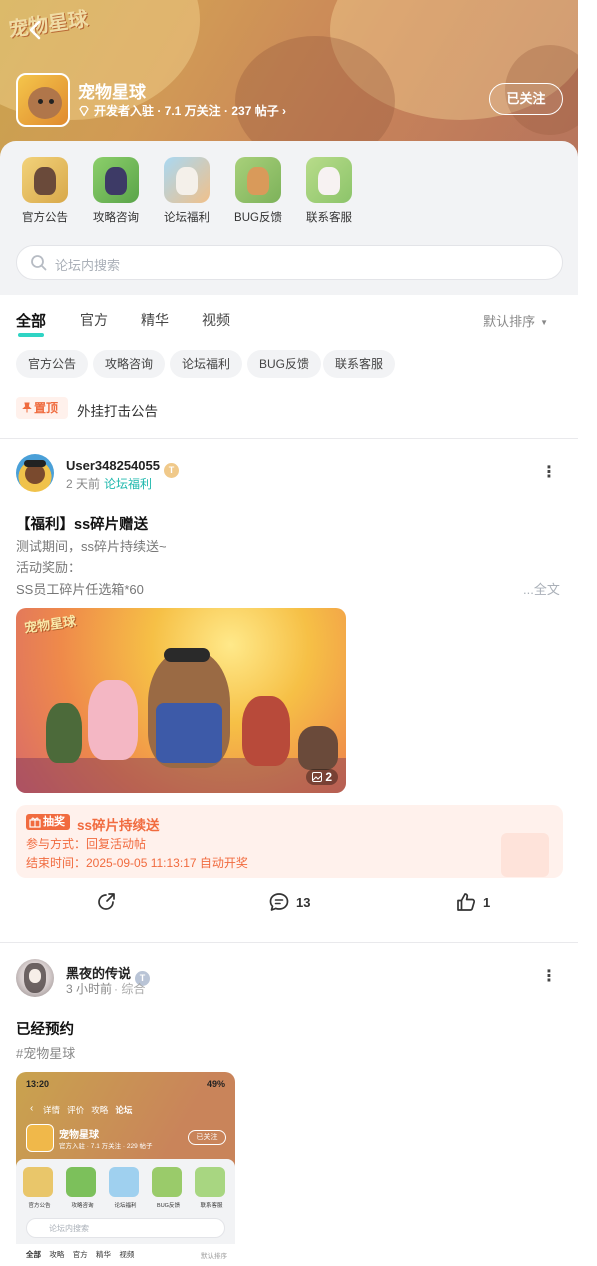  Describe the element at coordinates (49, 567) in the screenshot. I see `post-body-line: 活动奖励：` at that location.